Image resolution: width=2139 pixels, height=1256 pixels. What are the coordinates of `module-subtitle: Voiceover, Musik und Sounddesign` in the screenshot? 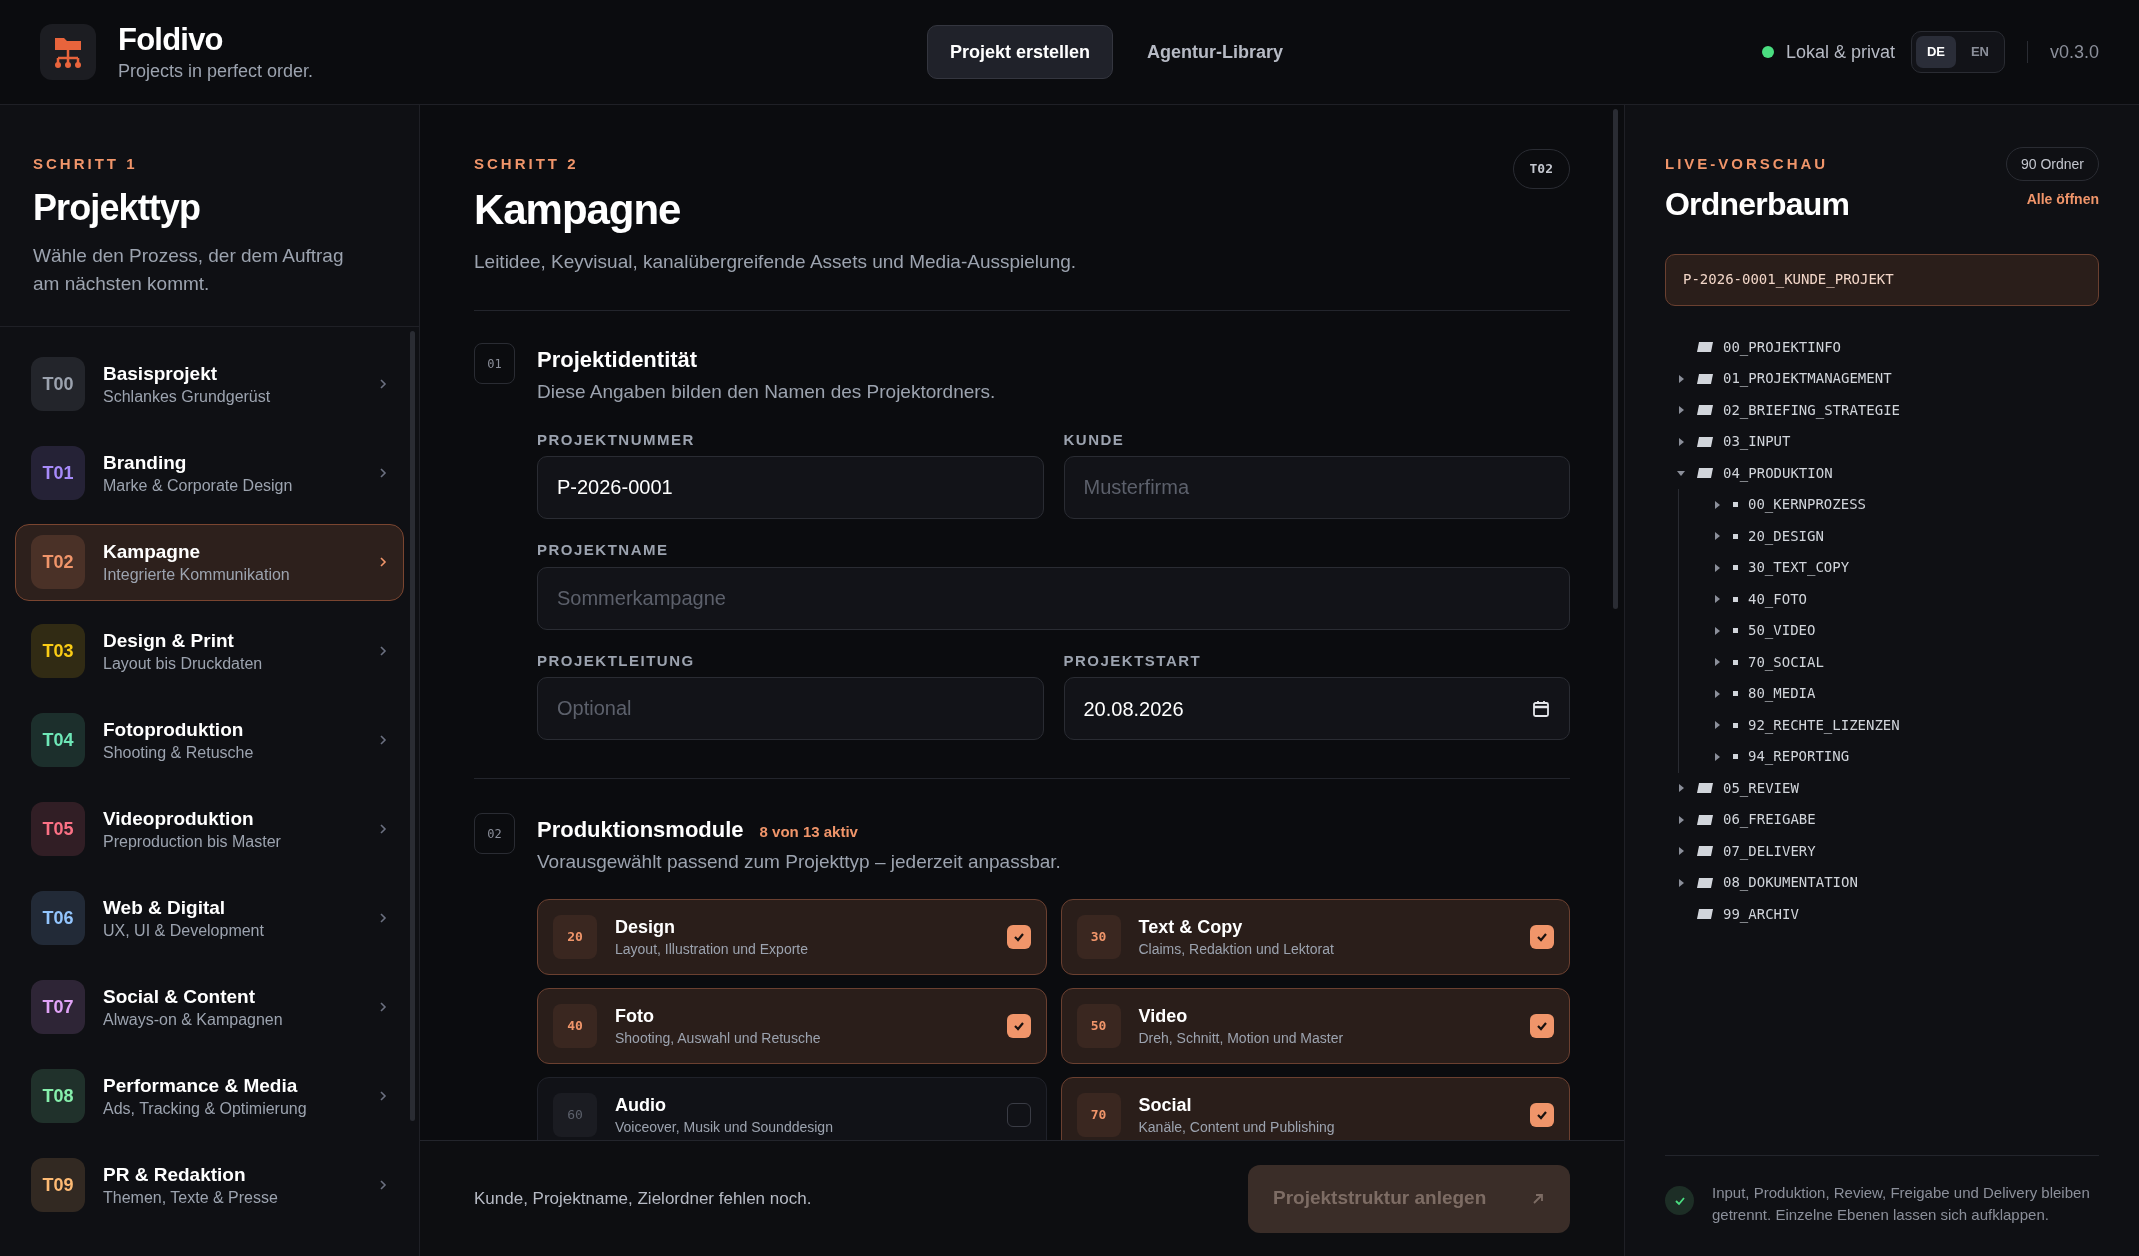 It's located at (724, 1127).